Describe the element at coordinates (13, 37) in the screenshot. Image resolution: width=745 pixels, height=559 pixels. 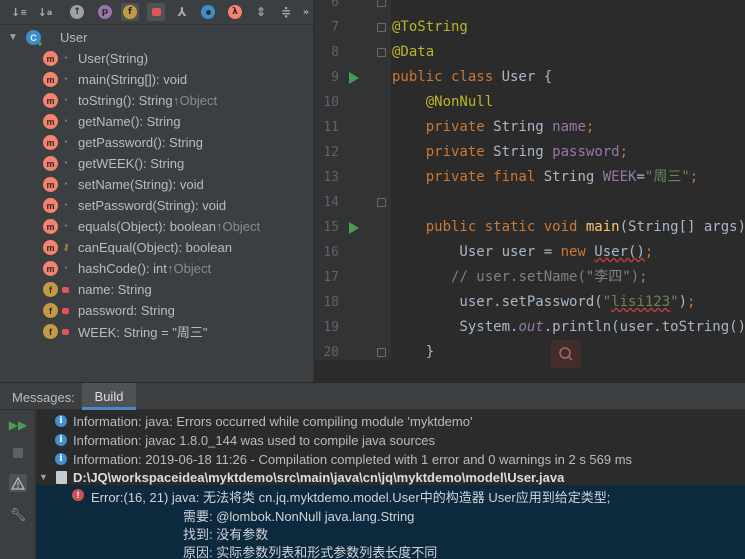
I see `expand-arrow-icon: ▼` at that location.